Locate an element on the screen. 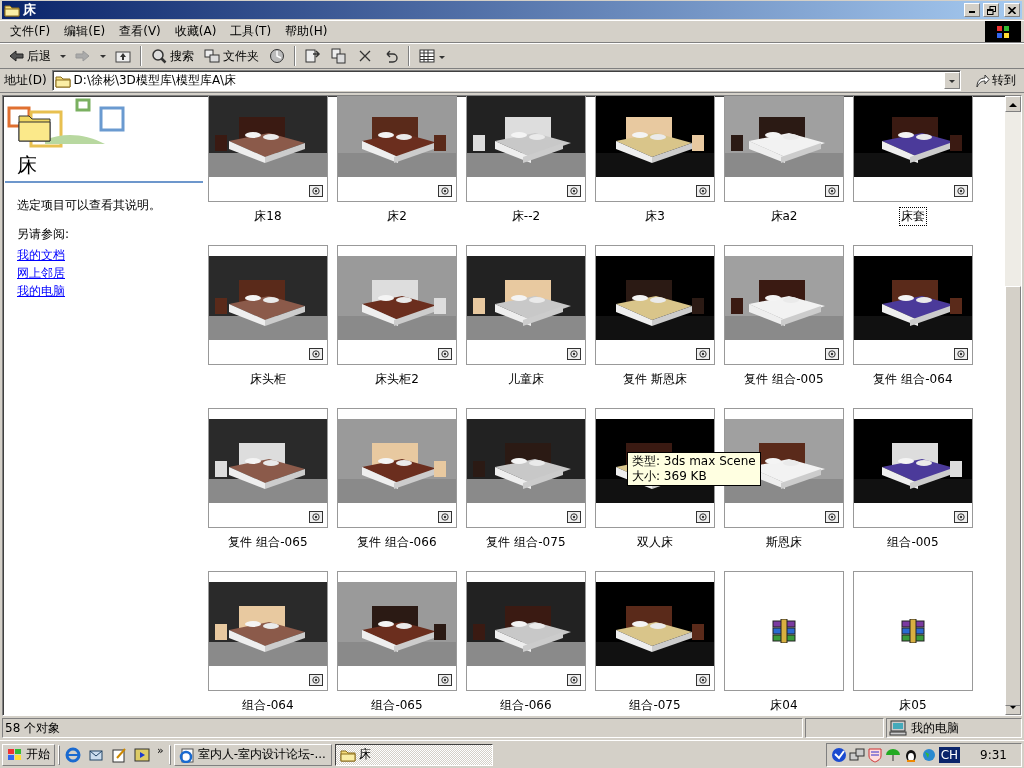 The height and width of the screenshot is (768, 1024). file-name: 斯恩床 is located at coordinates (784, 542).